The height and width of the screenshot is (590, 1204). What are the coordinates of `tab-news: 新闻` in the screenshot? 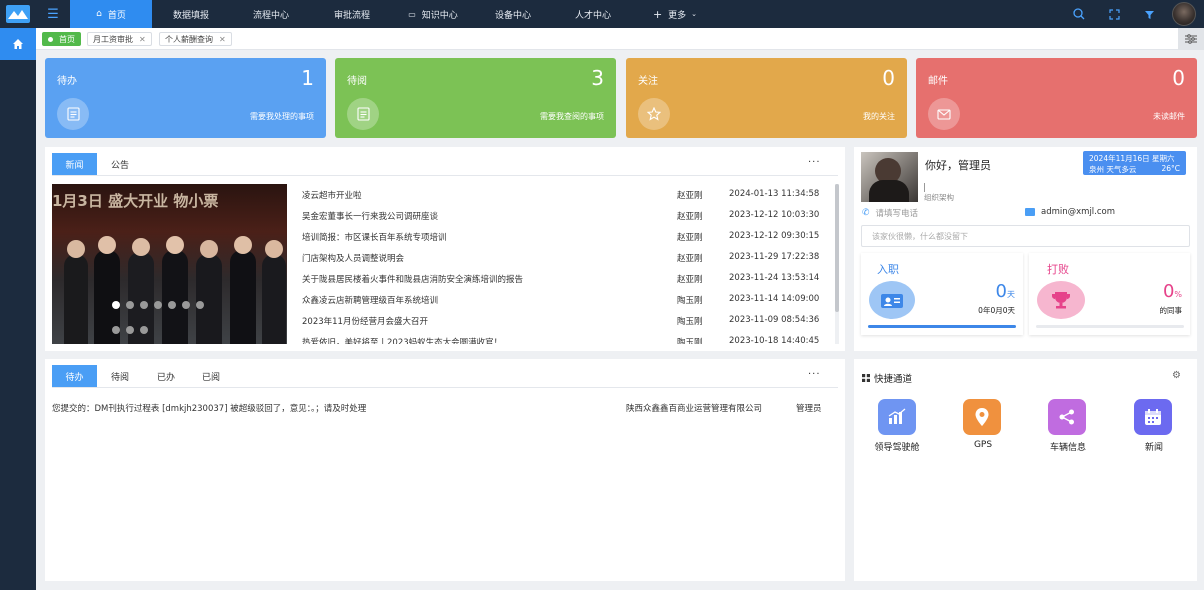 It's located at (74, 164).